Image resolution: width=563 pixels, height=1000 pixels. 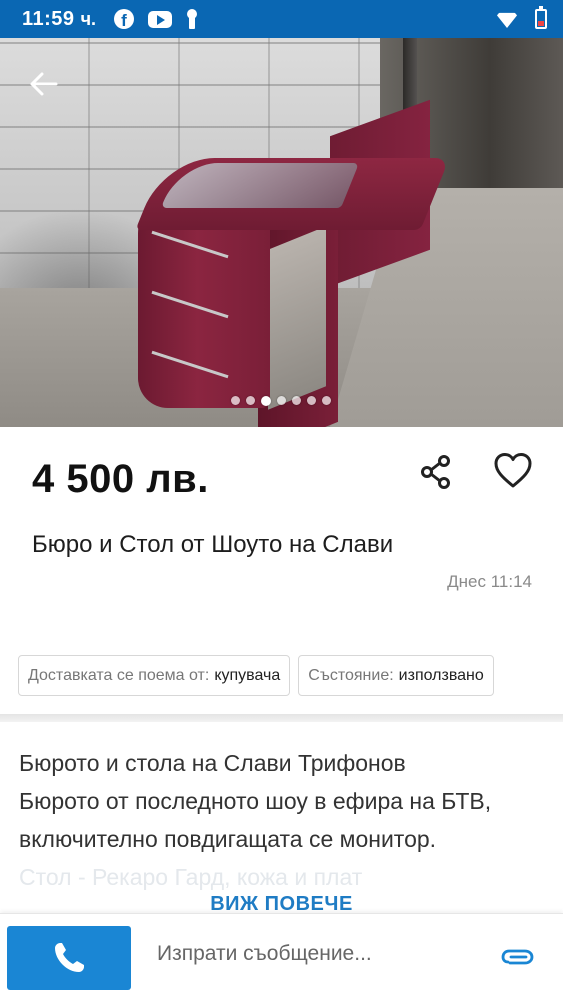 I want to click on chip-value: използвано, so click(x=441, y=675).